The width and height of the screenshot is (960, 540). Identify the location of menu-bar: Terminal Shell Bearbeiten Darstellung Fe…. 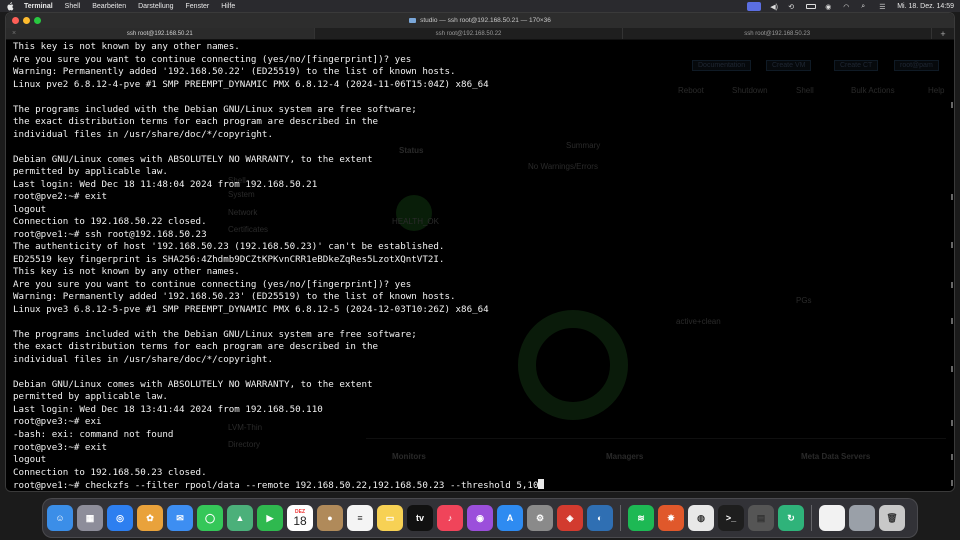
(480, 6).